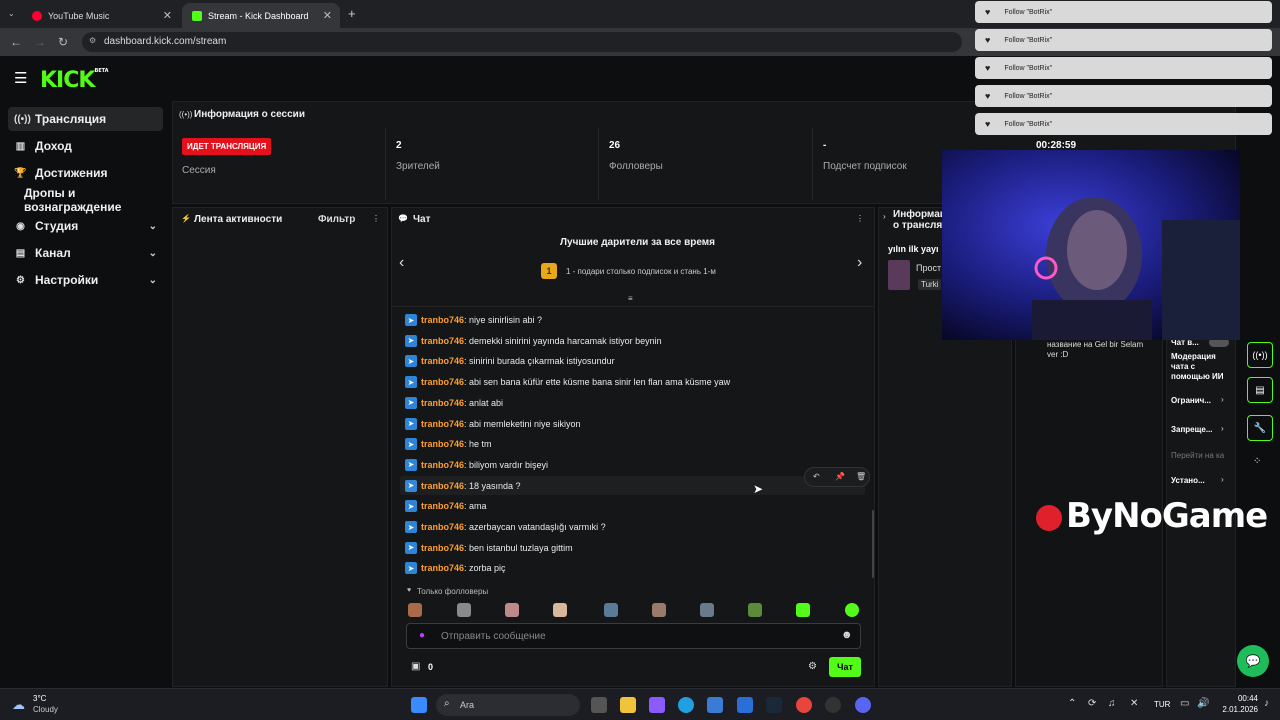 This screenshot has height=720, width=1280. Describe the element at coordinates (85, 253) in the screenshot. I see `sidebar-item-channel: ▤ Канал ⌄` at that location.